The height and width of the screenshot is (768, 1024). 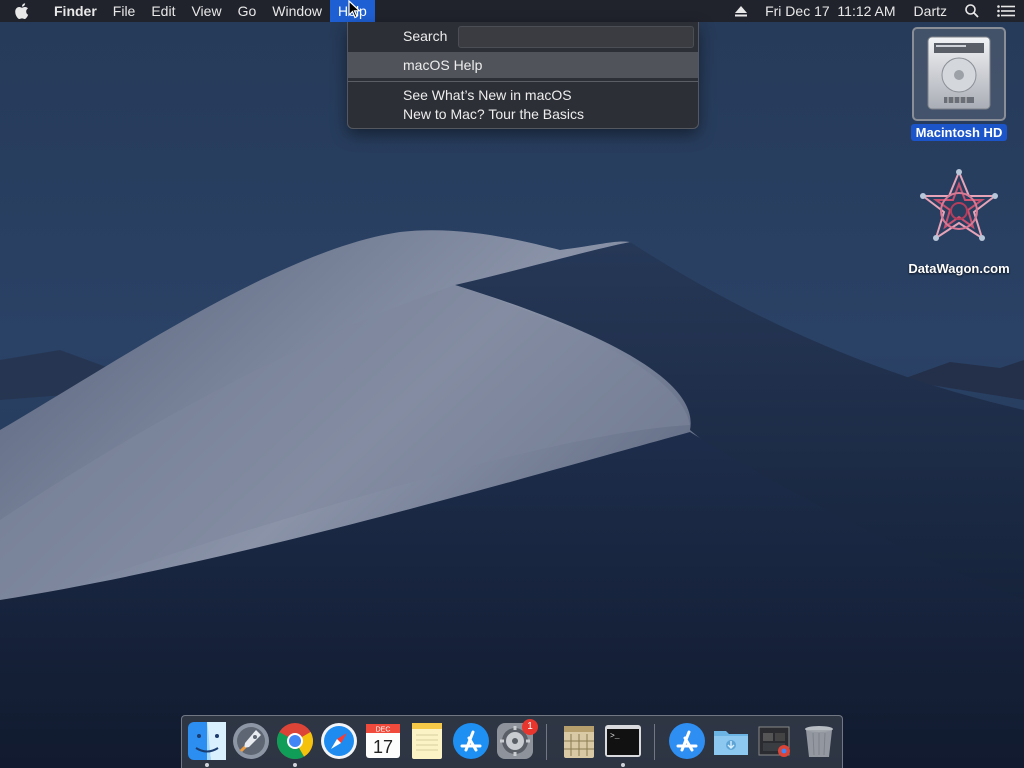 I want to click on menu-file: File, so click(x=124, y=11).